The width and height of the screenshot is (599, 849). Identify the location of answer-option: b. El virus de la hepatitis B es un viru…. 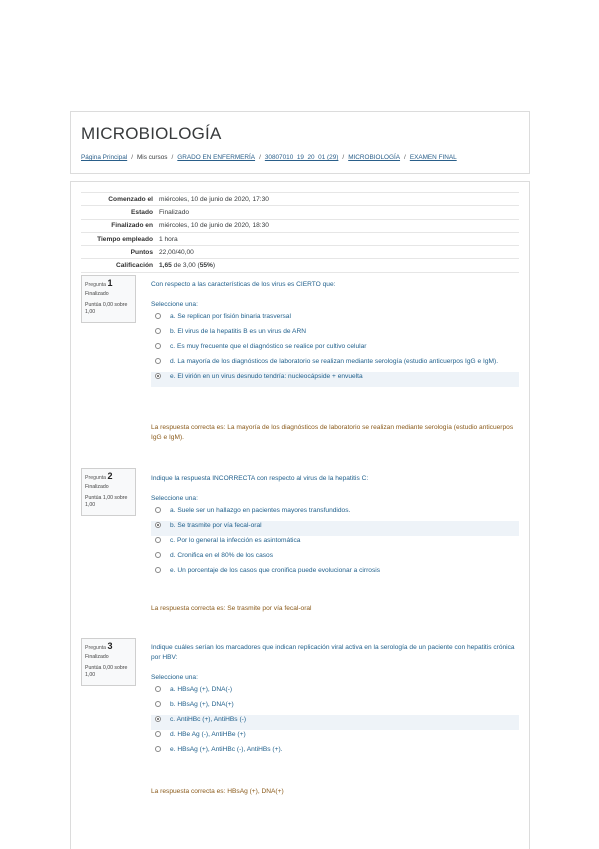
(335, 334).